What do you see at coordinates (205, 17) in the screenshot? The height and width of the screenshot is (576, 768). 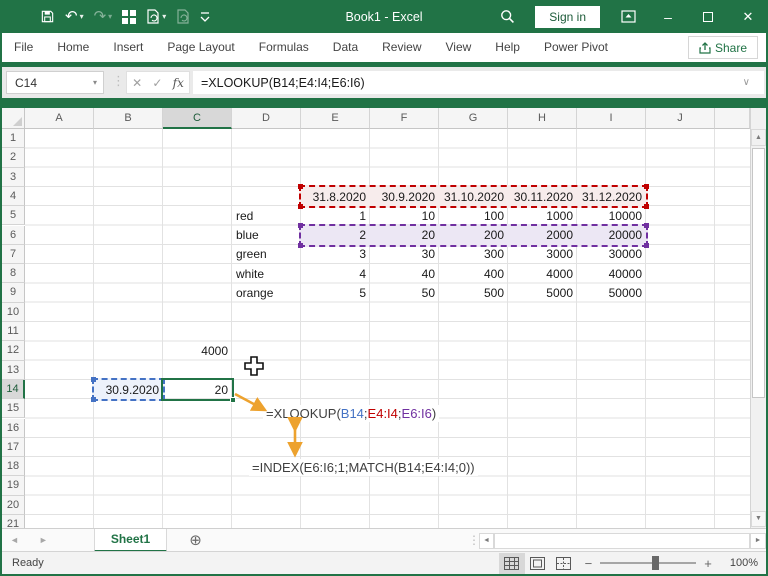 I see `customize-qat-icon` at bounding box center [205, 17].